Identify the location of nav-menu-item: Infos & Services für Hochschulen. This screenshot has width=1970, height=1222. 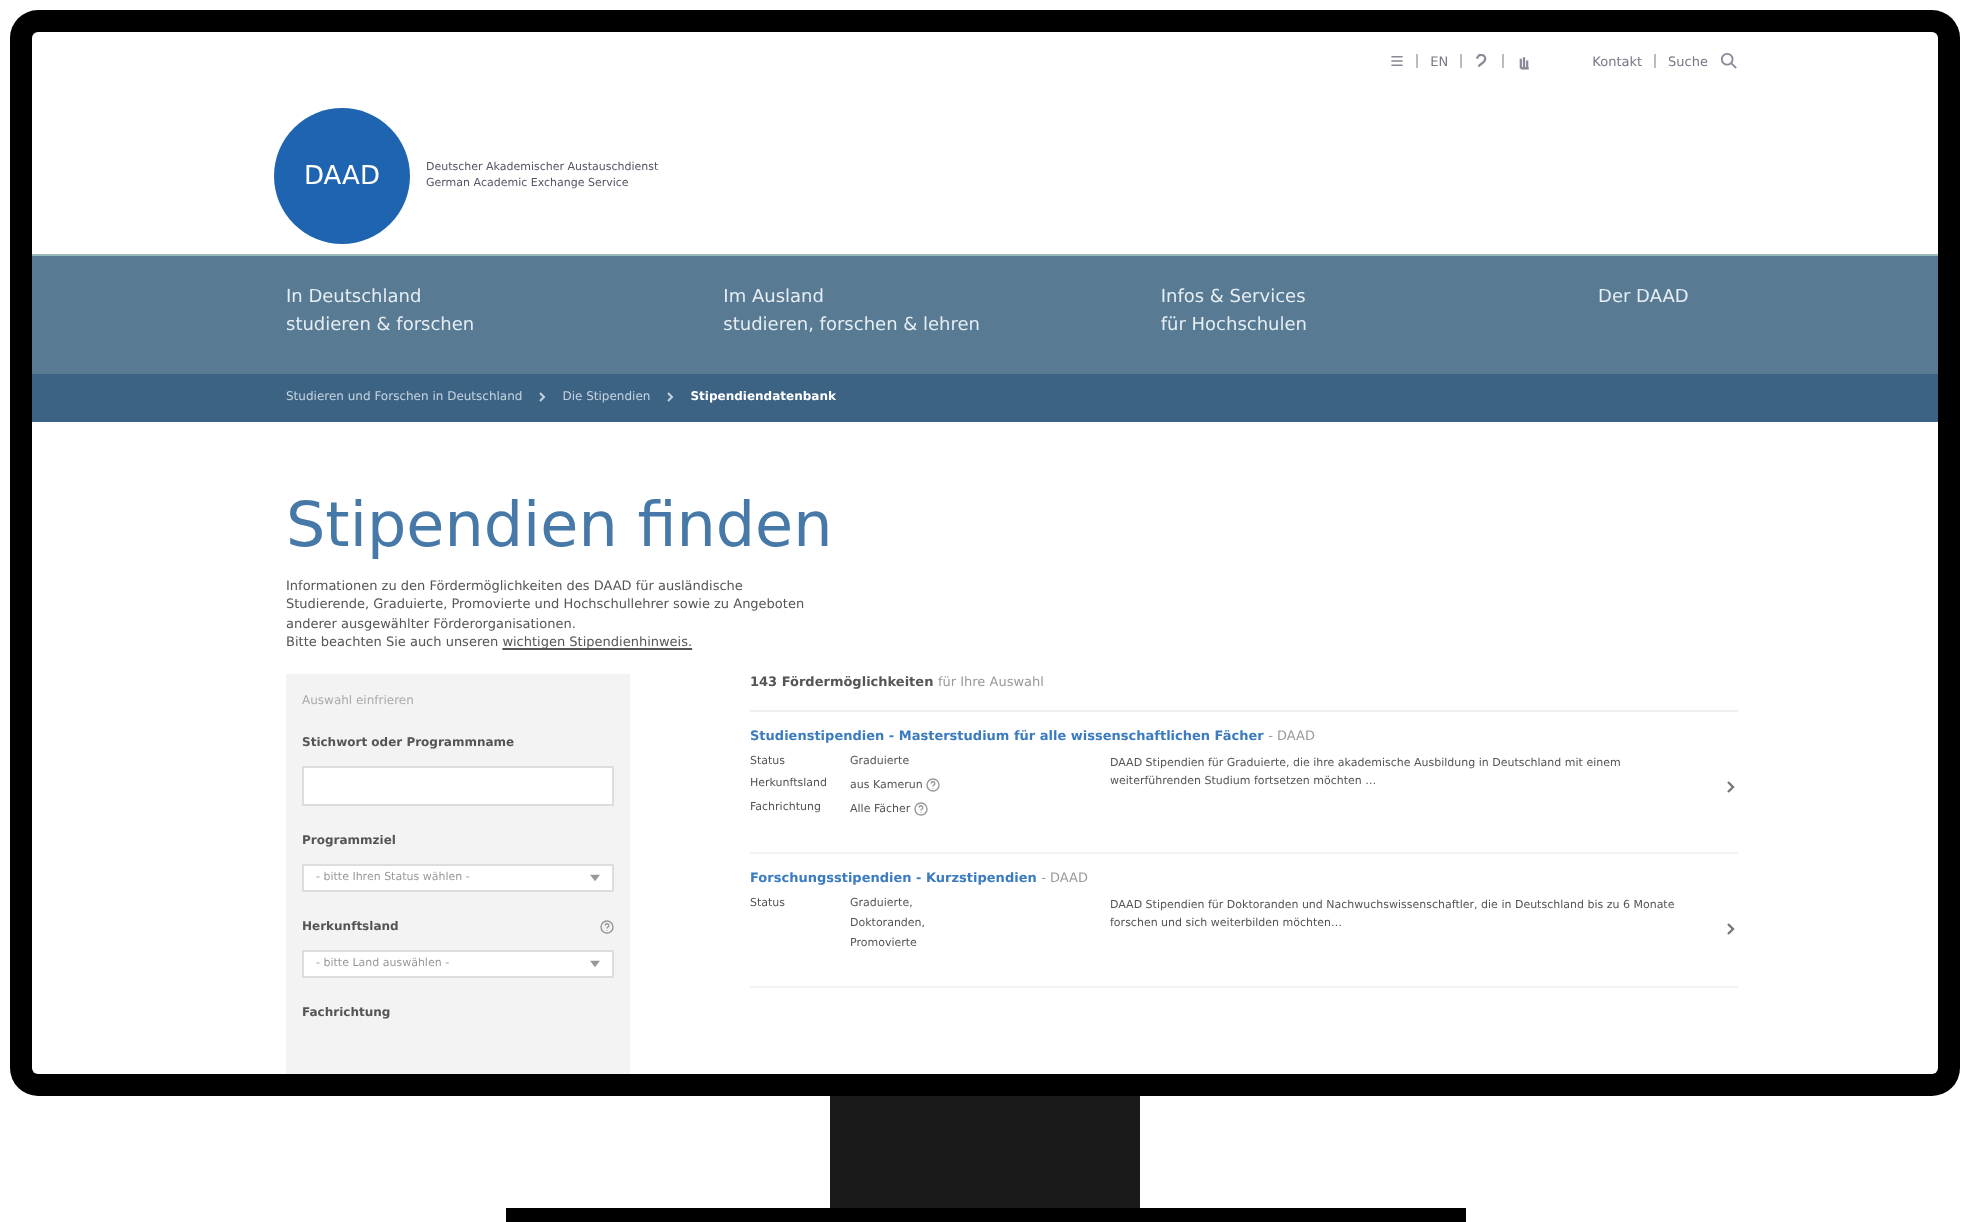
(1379, 329).